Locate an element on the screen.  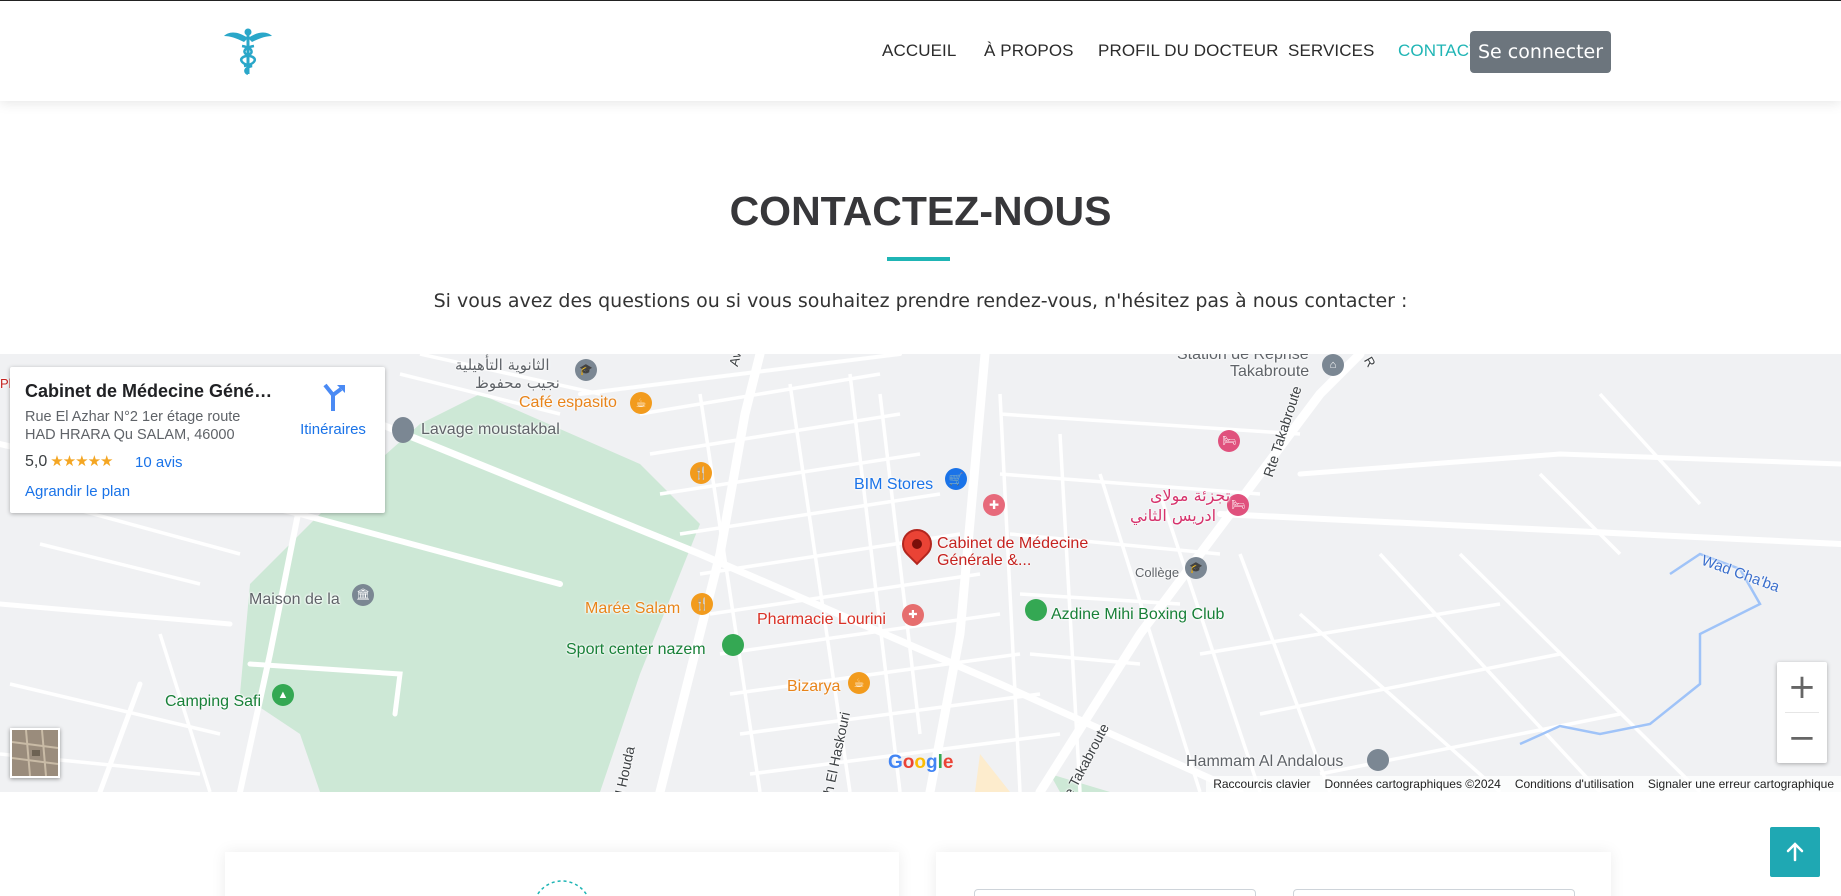
map-label-lavage: Lavage moustakbal is located at coordinates (490, 429).